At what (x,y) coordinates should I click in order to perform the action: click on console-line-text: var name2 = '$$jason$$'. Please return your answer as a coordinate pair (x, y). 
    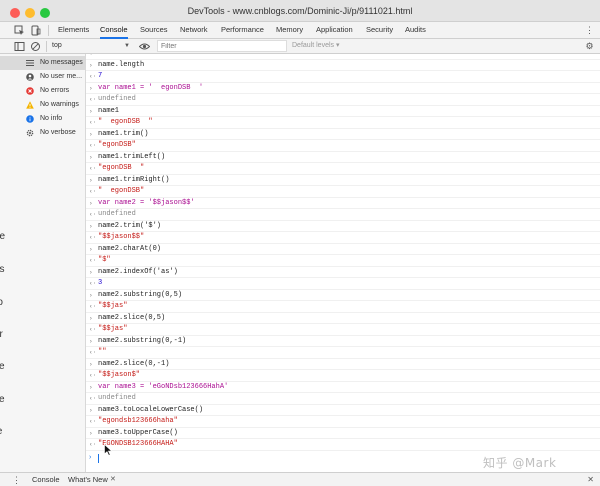
    Looking at the image, I should click on (146, 202).